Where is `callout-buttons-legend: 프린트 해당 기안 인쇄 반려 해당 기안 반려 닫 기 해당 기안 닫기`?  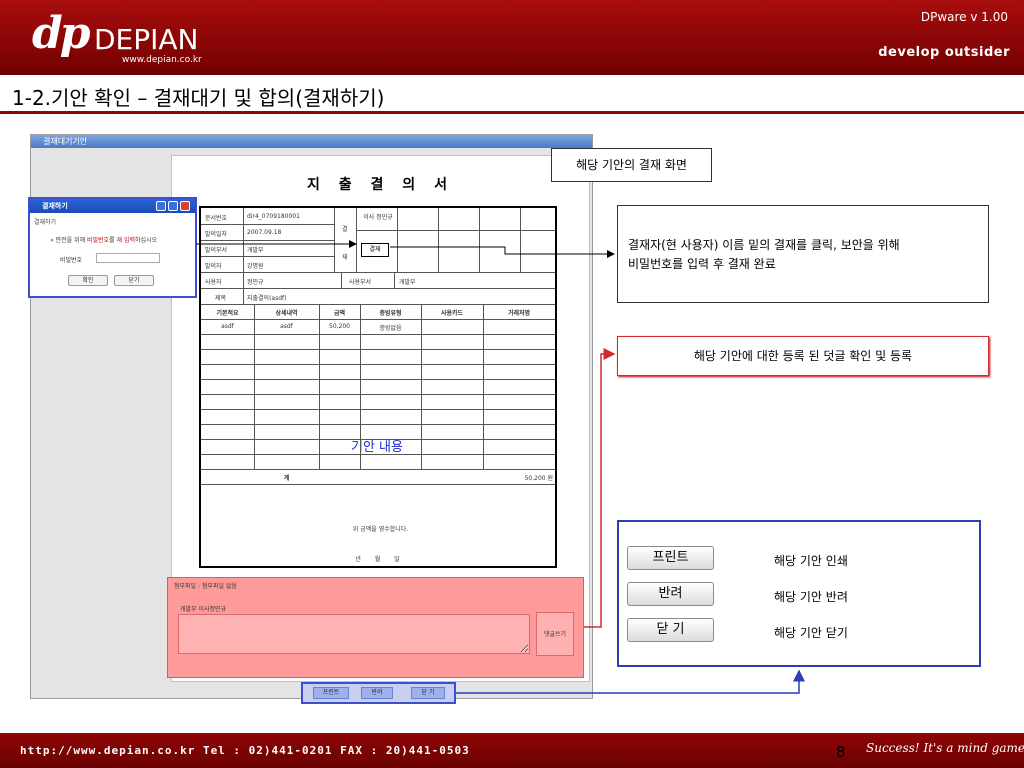 callout-buttons-legend: 프린트 해당 기안 인쇄 반려 해당 기안 반려 닫 기 해당 기안 닫기 is located at coordinates (799, 593).